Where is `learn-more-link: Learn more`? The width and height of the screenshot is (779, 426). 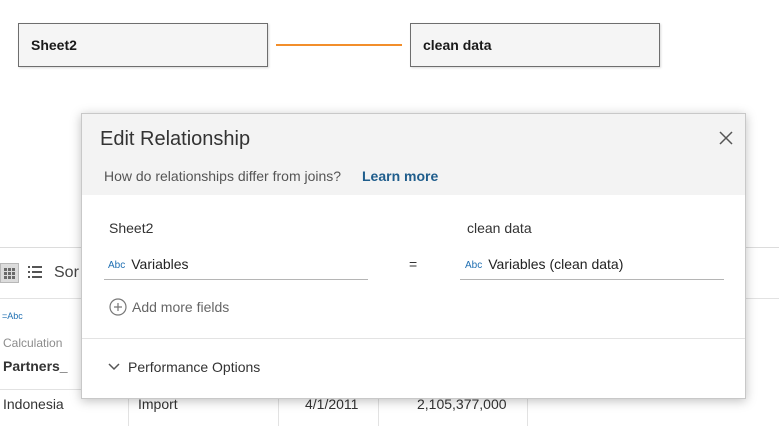
learn-more-link: Learn more is located at coordinates (400, 176).